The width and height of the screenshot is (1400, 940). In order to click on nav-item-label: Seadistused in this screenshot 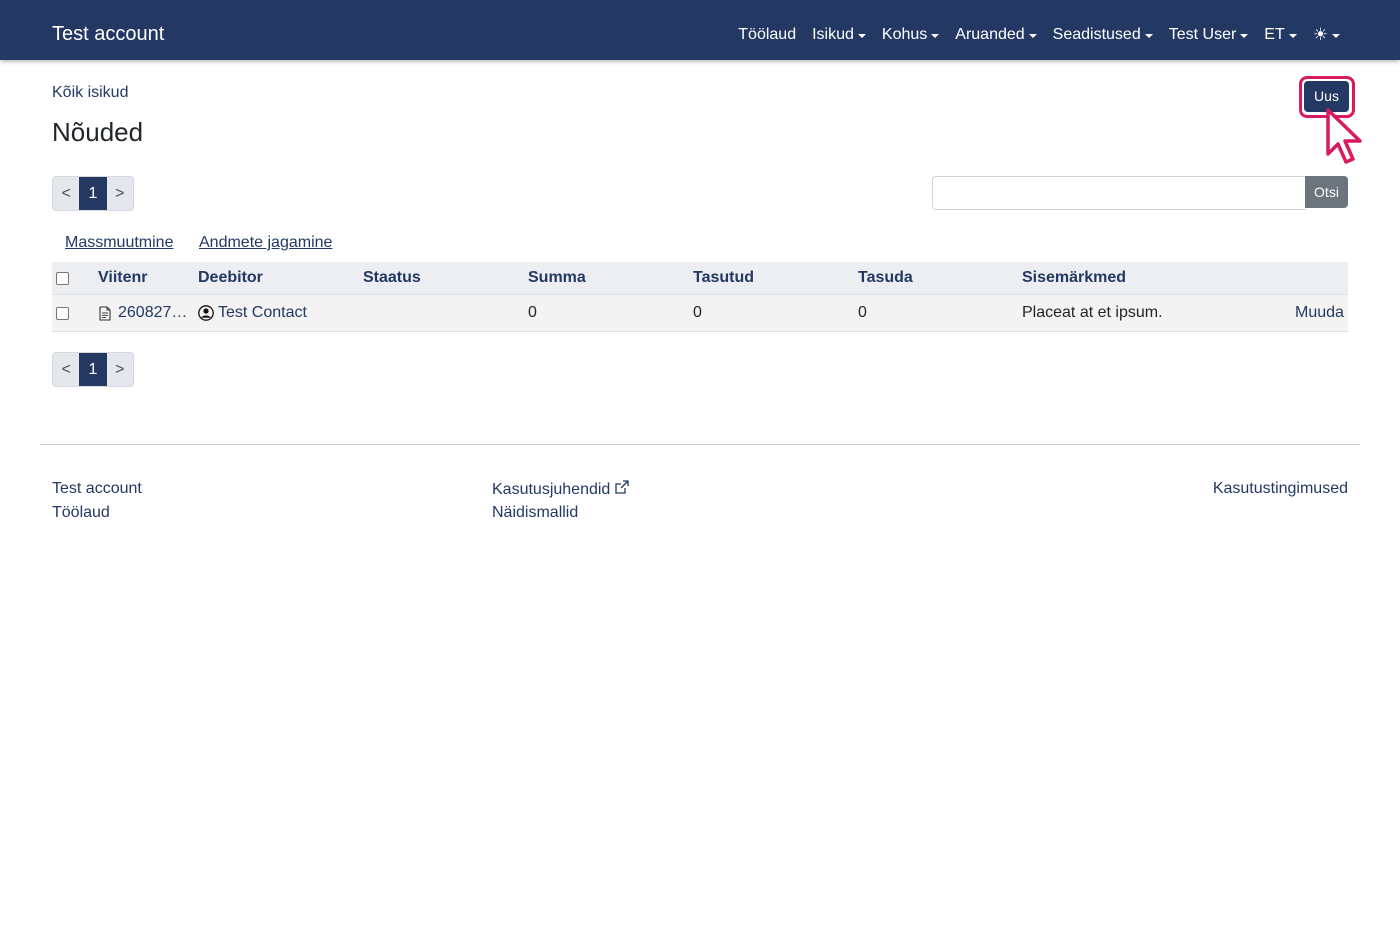, I will do `click(1096, 34)`.